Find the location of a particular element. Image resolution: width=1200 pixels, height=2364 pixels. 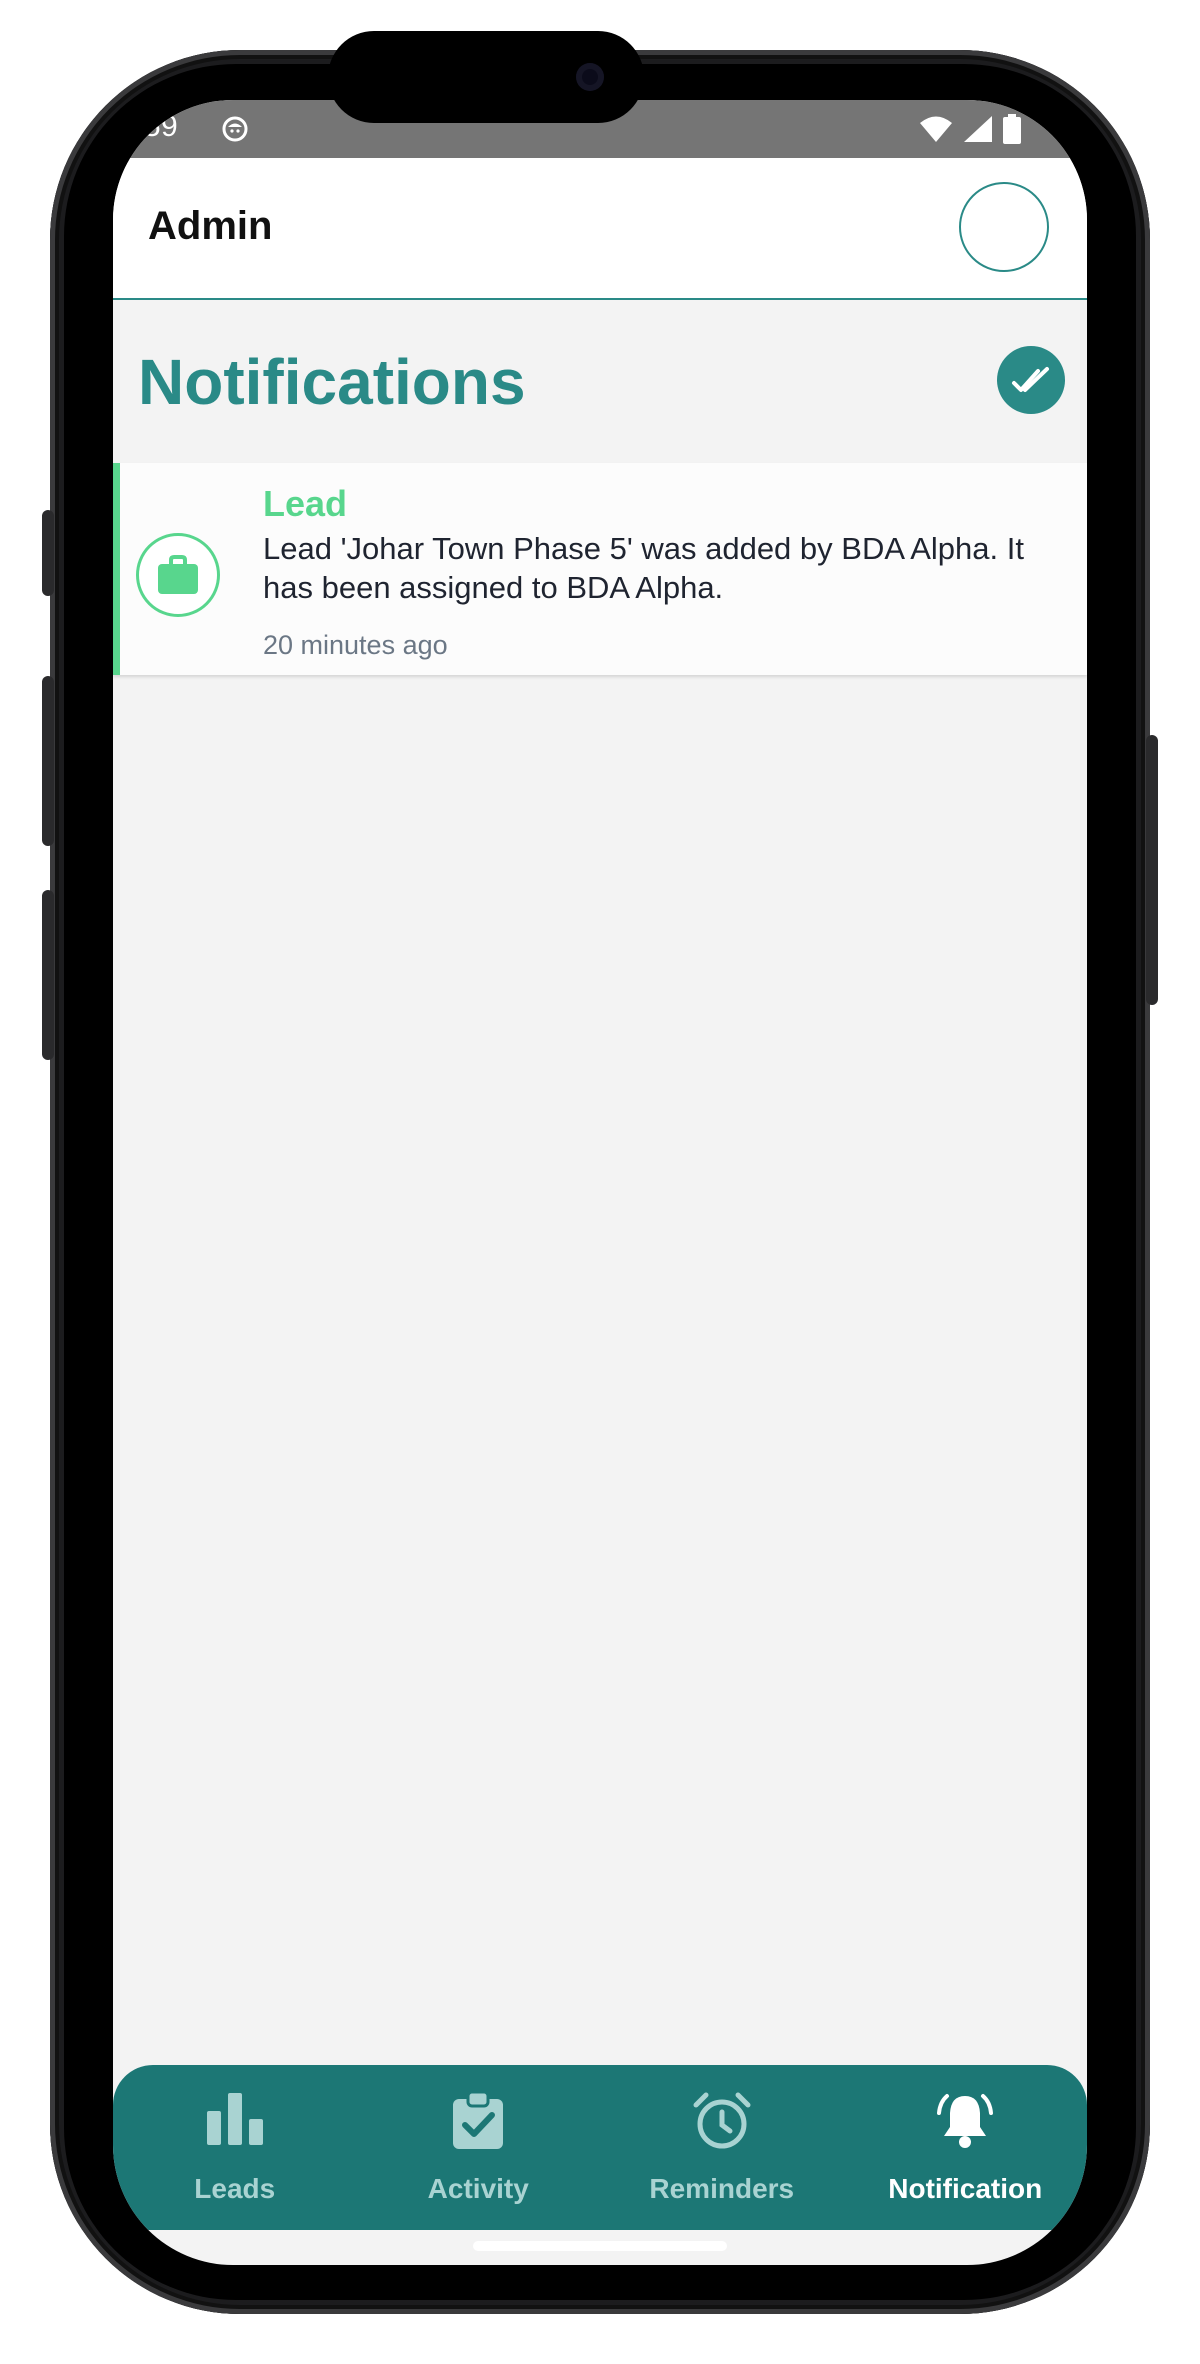

avatar is located at coordinates (1004, 227).